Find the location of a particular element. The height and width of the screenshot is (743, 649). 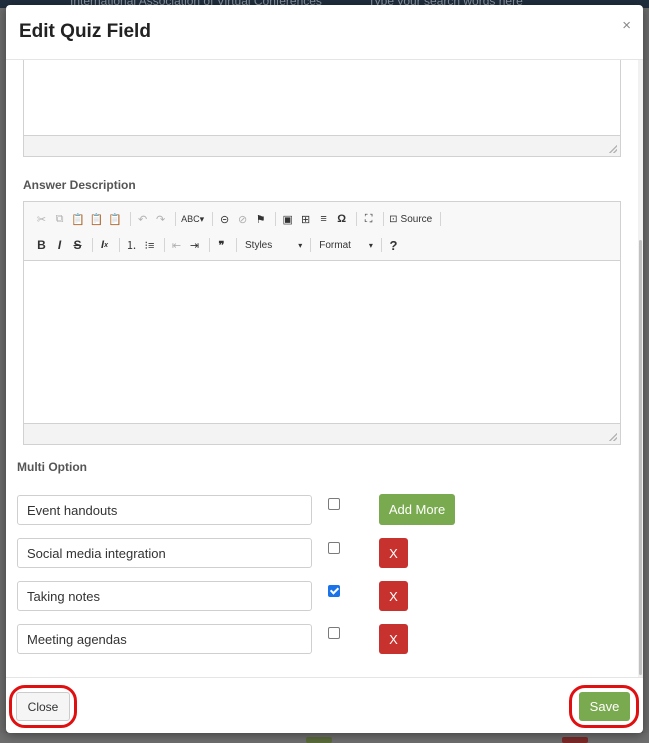

format-dropdown: Format ▾ is located at coordinates (346, 245).